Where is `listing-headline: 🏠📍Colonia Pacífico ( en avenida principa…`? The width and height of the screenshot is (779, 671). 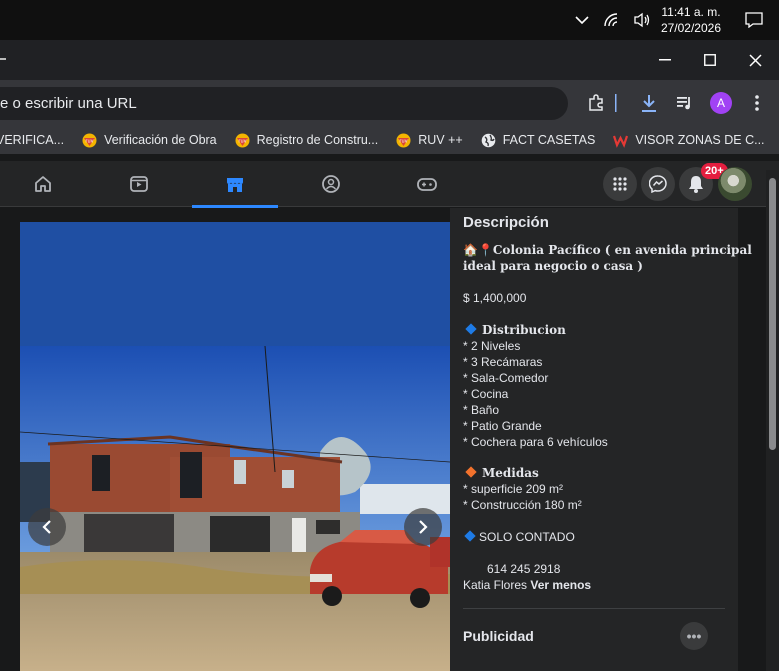 listing-headline: 🏠📍Colonia Pacífico ( en avenida principa… is located at coordinates (607, 250).